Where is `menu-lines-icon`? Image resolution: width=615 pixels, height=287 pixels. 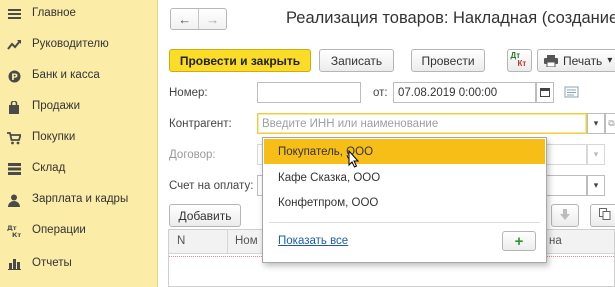
menu-lines-icon is located at coordinates (14, 14).